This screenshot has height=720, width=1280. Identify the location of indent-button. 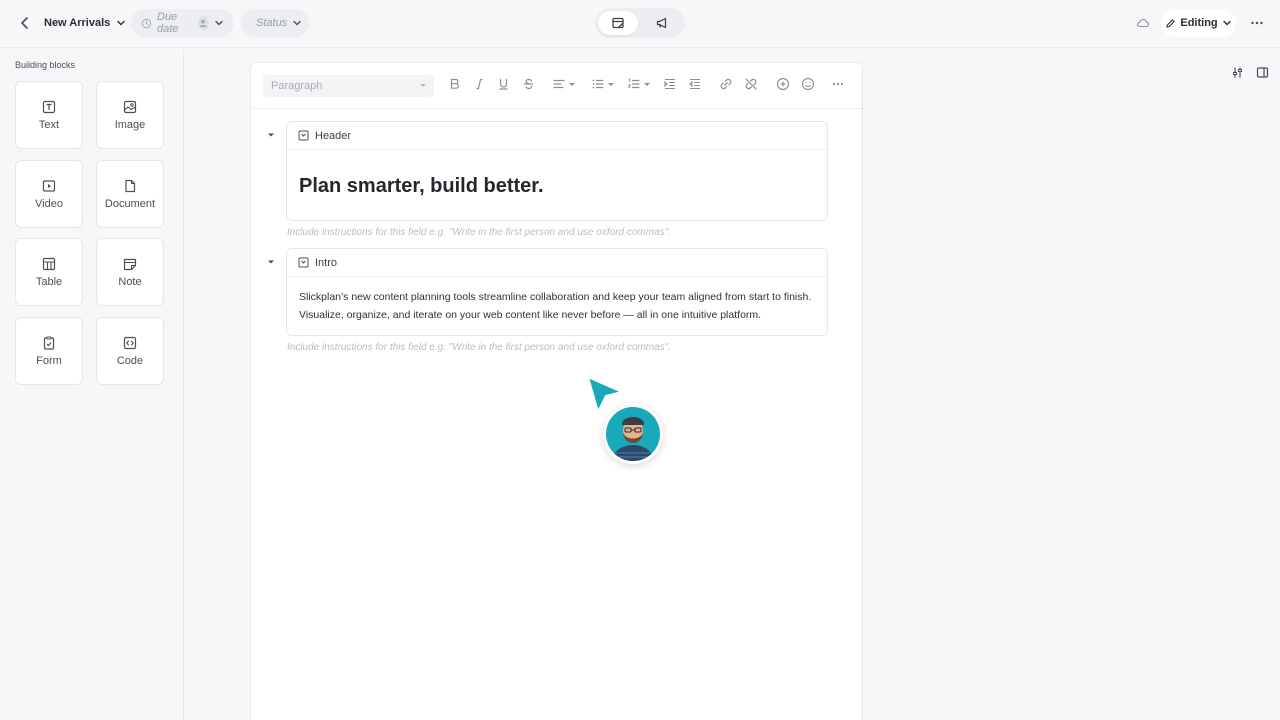
(670, 84).